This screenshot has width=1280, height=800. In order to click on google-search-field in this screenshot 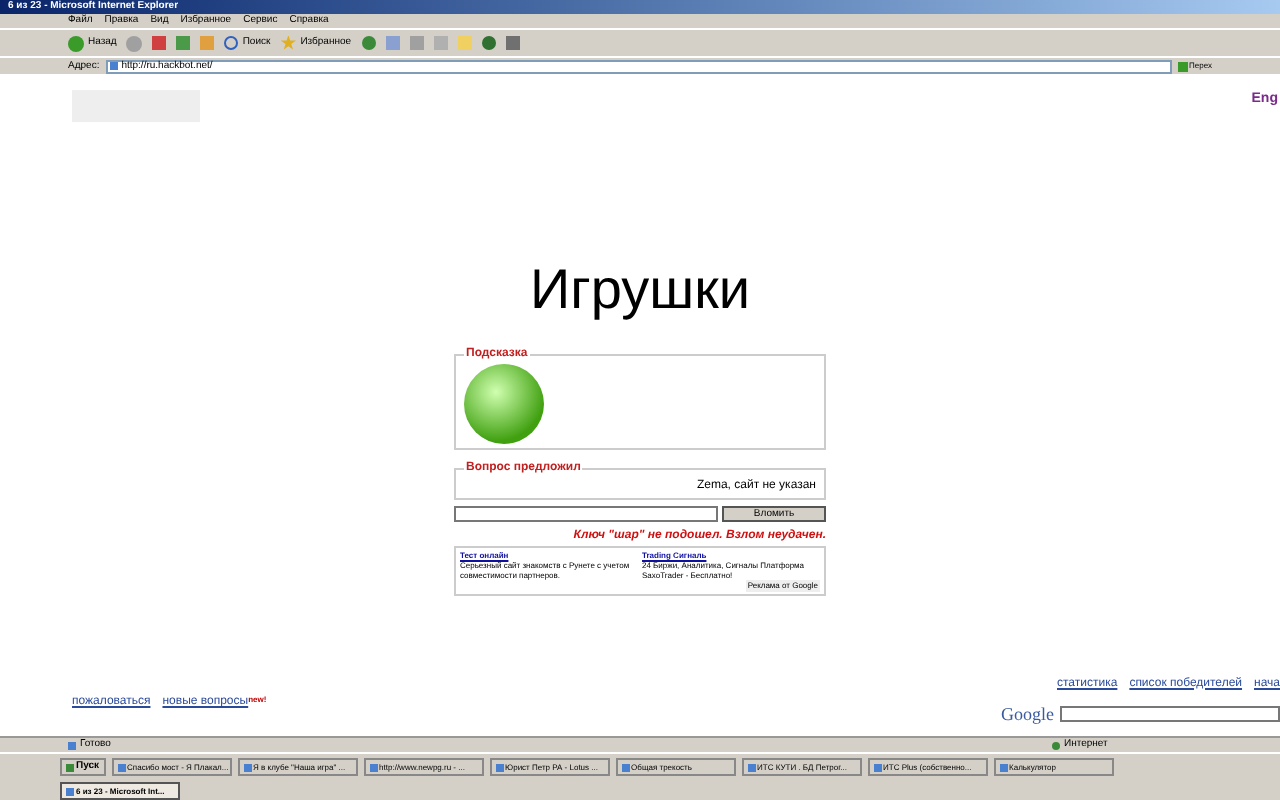, I will do `click(1170, 714)`.